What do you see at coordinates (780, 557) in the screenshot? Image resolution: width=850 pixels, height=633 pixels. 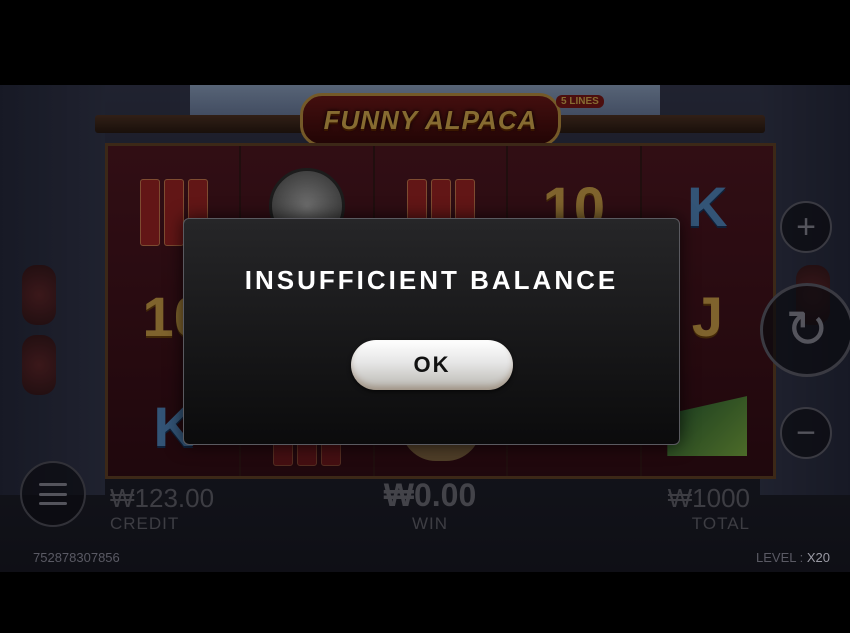 I see `level-label: LEVEL :` at bounding box center [780, 557].